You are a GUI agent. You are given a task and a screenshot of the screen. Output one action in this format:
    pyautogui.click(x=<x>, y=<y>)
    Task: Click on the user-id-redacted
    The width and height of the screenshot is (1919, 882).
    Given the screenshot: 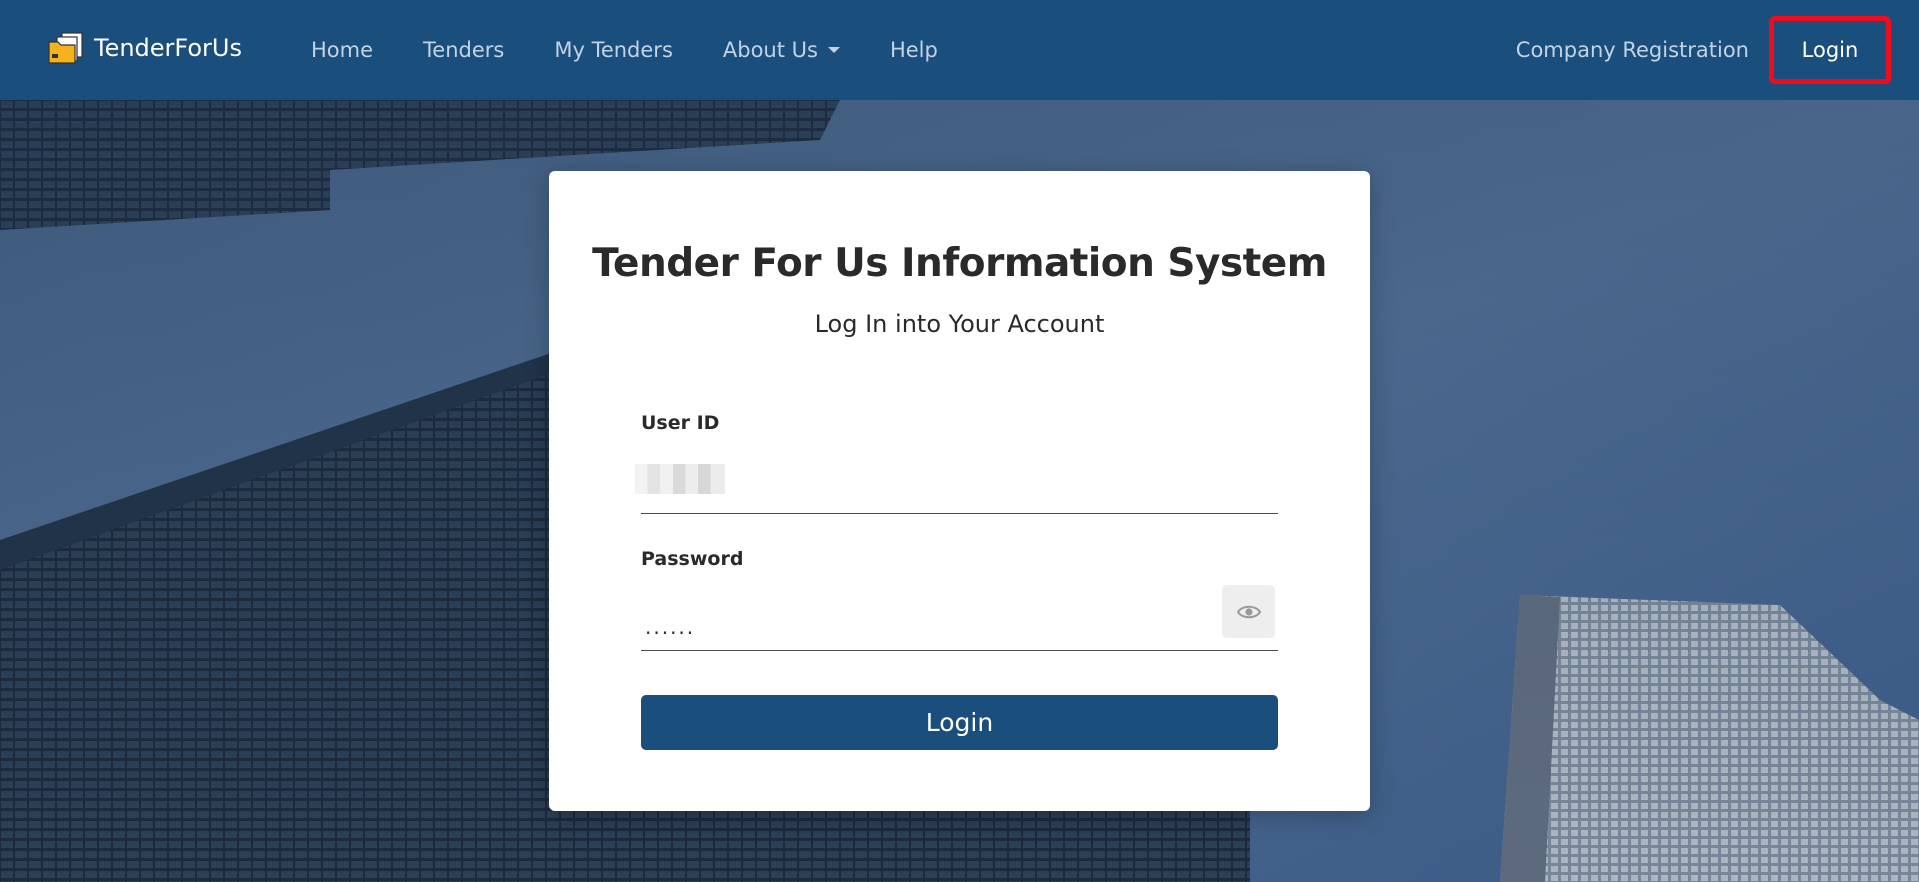 What is the action you would take?
    pyautogui.click(x=680, y=479)
    